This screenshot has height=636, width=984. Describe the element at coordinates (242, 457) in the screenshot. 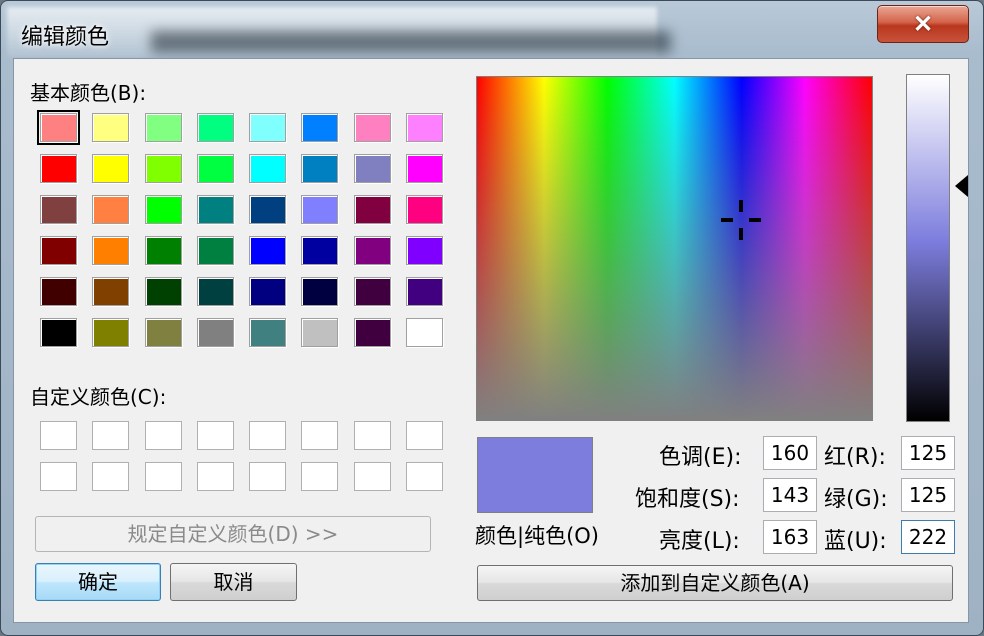

I see `custom-colors-grid` at that location.